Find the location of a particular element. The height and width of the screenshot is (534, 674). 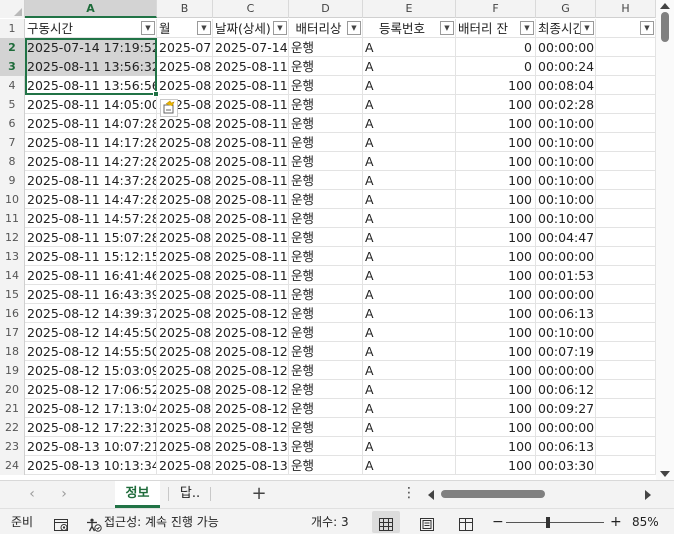

row-header: 11 is located at coordinates (12, 218).